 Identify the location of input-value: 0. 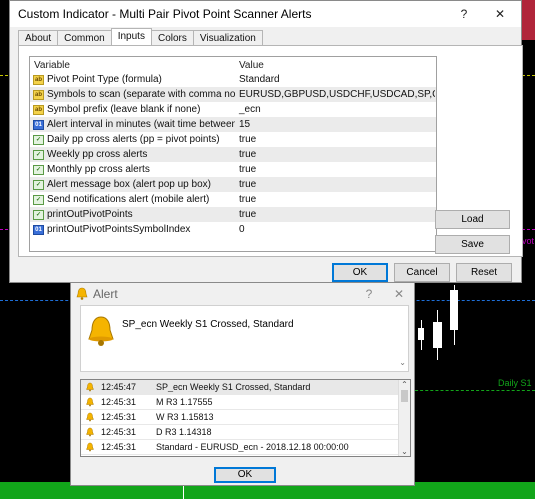
(335, 229).